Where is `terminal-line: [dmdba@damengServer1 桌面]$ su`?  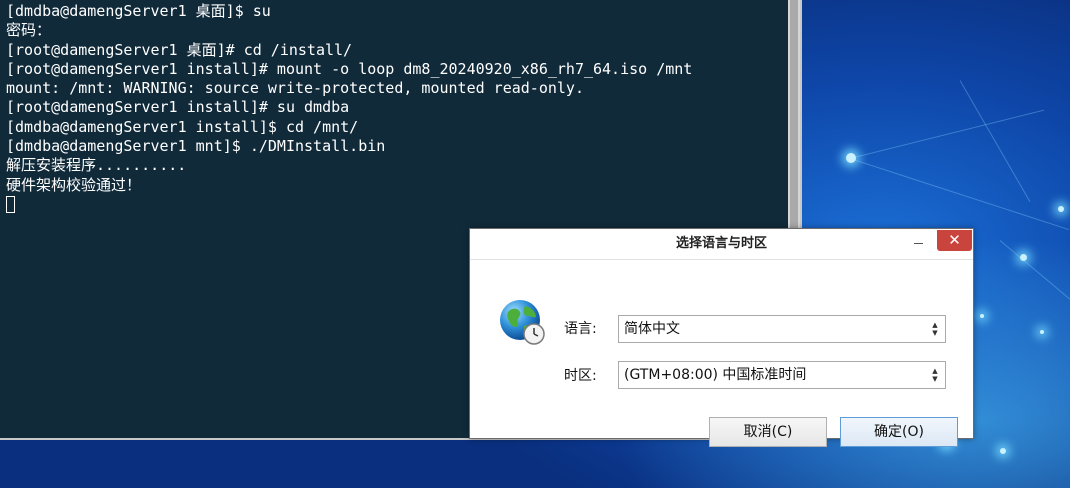 terminal-line: [dmdba@damengServer1 桌面]$ su is located at coordinates (138, 11).